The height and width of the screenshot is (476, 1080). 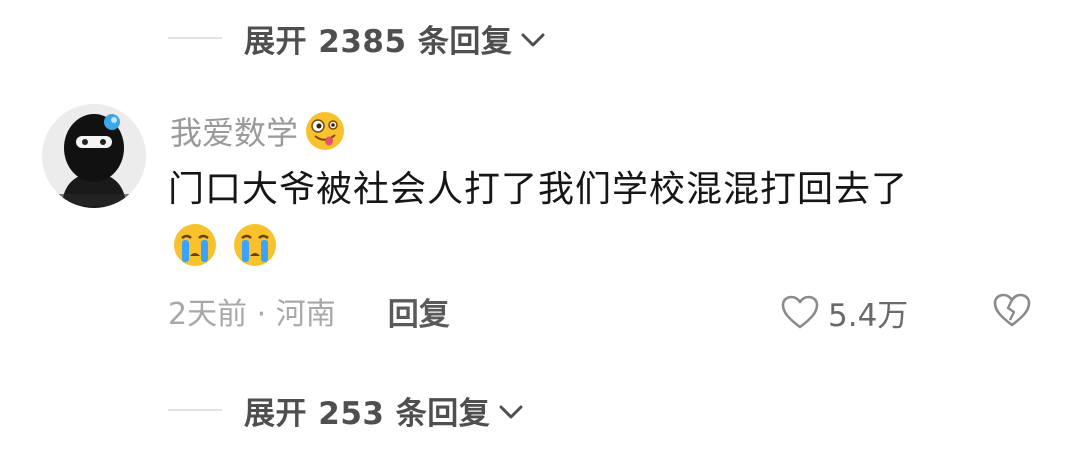 I want to click on comment-emojis, so click(x=225, y=245).